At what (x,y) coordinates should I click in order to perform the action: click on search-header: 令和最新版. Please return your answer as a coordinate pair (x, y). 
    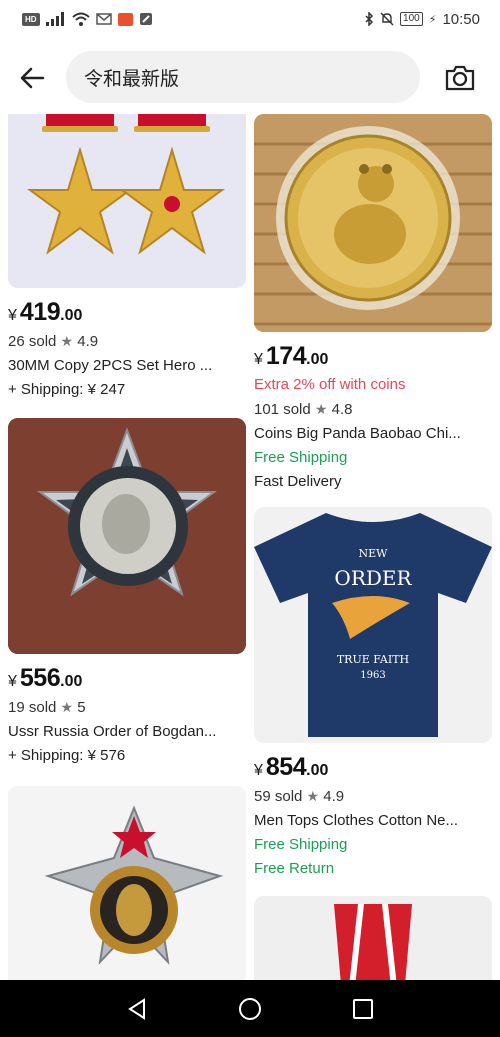
    Looking at the image, I should click on (250, 78).